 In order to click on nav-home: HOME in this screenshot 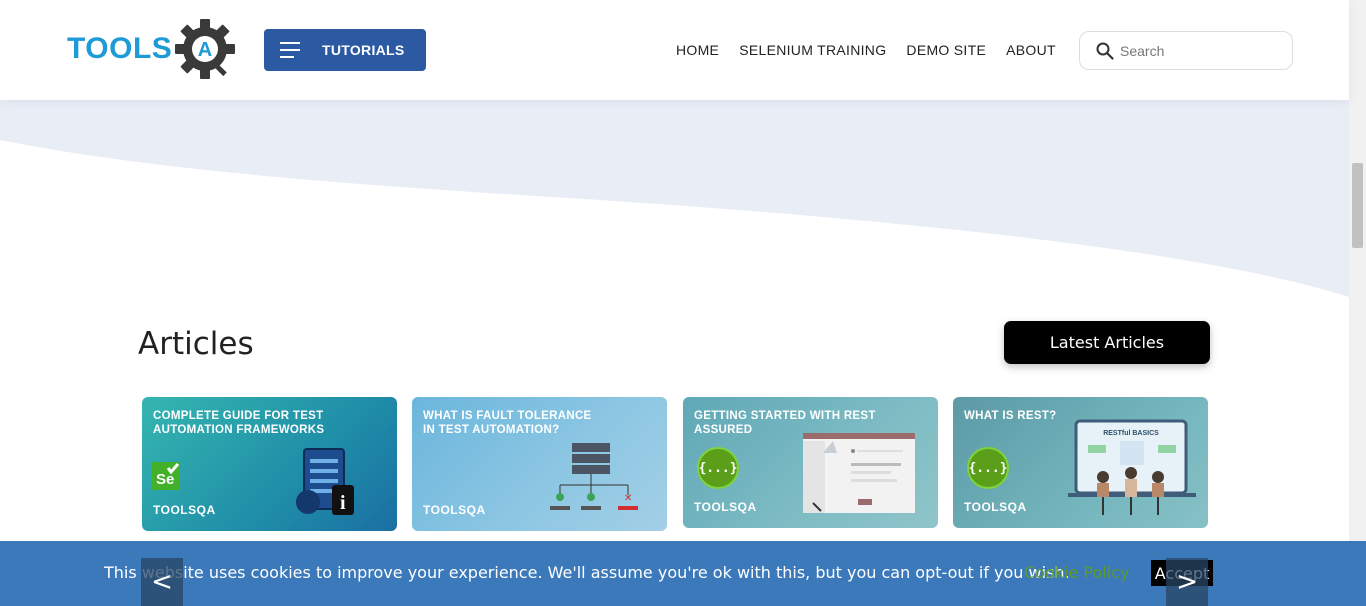, I will do `click(697, 50)`.